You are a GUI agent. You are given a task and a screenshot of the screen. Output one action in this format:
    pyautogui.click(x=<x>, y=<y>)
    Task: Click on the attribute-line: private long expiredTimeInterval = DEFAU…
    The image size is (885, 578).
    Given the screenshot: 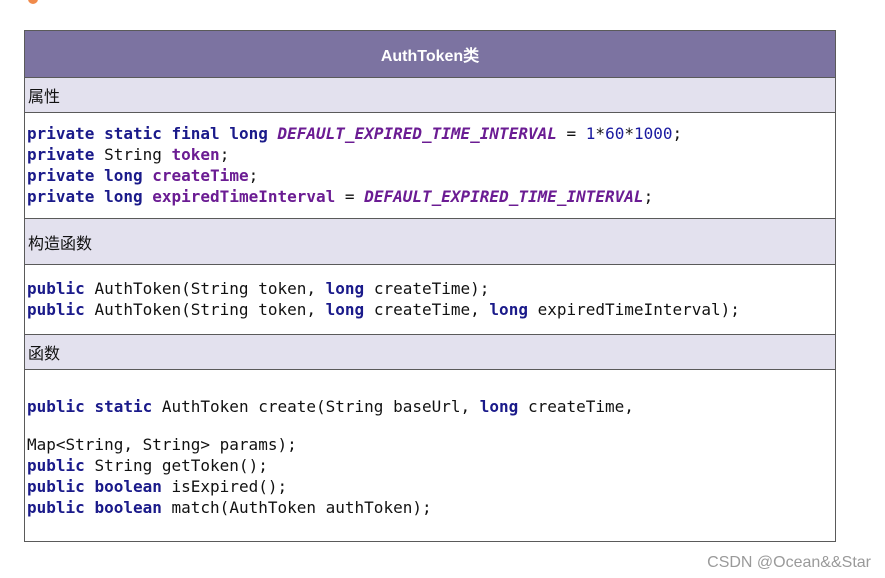 What is the action you would take?
    pyautogui.click(x=340, y=196)
    